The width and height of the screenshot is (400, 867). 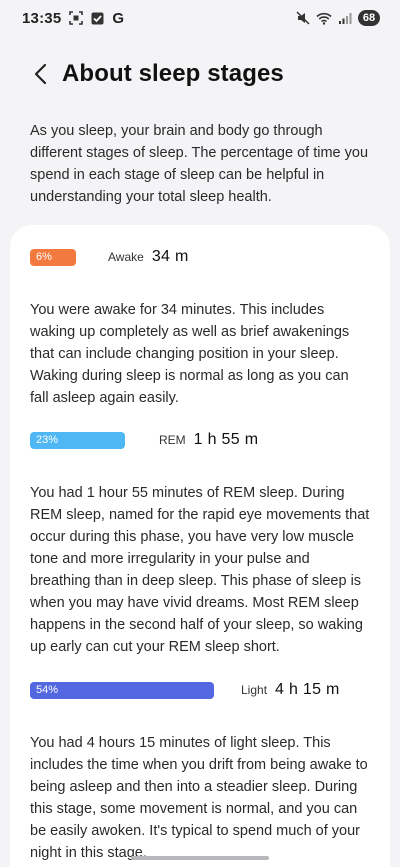 I want to click on status-time: 13:35, so click(x=42, y=18).